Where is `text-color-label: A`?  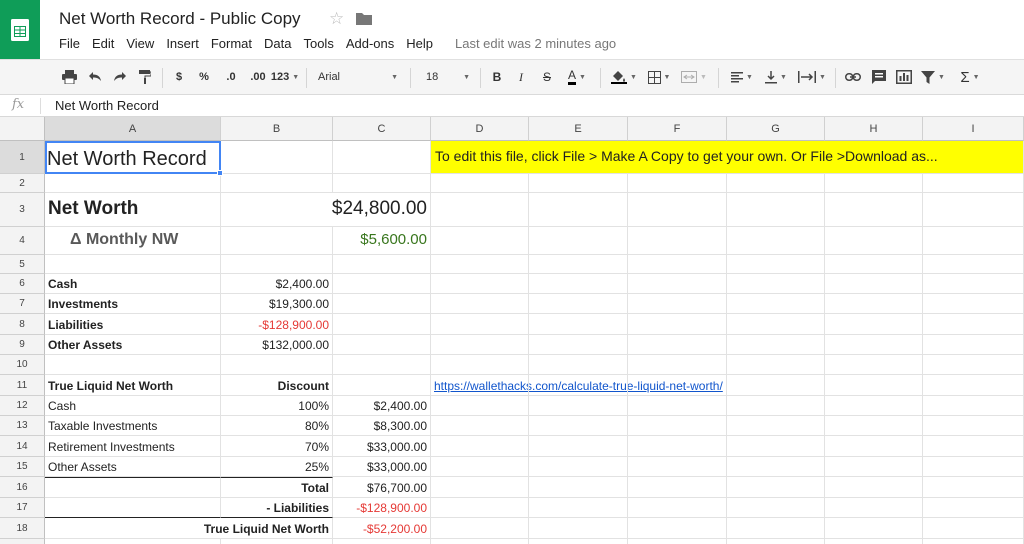 text-color-label: A is located at coordinates (572, 77).